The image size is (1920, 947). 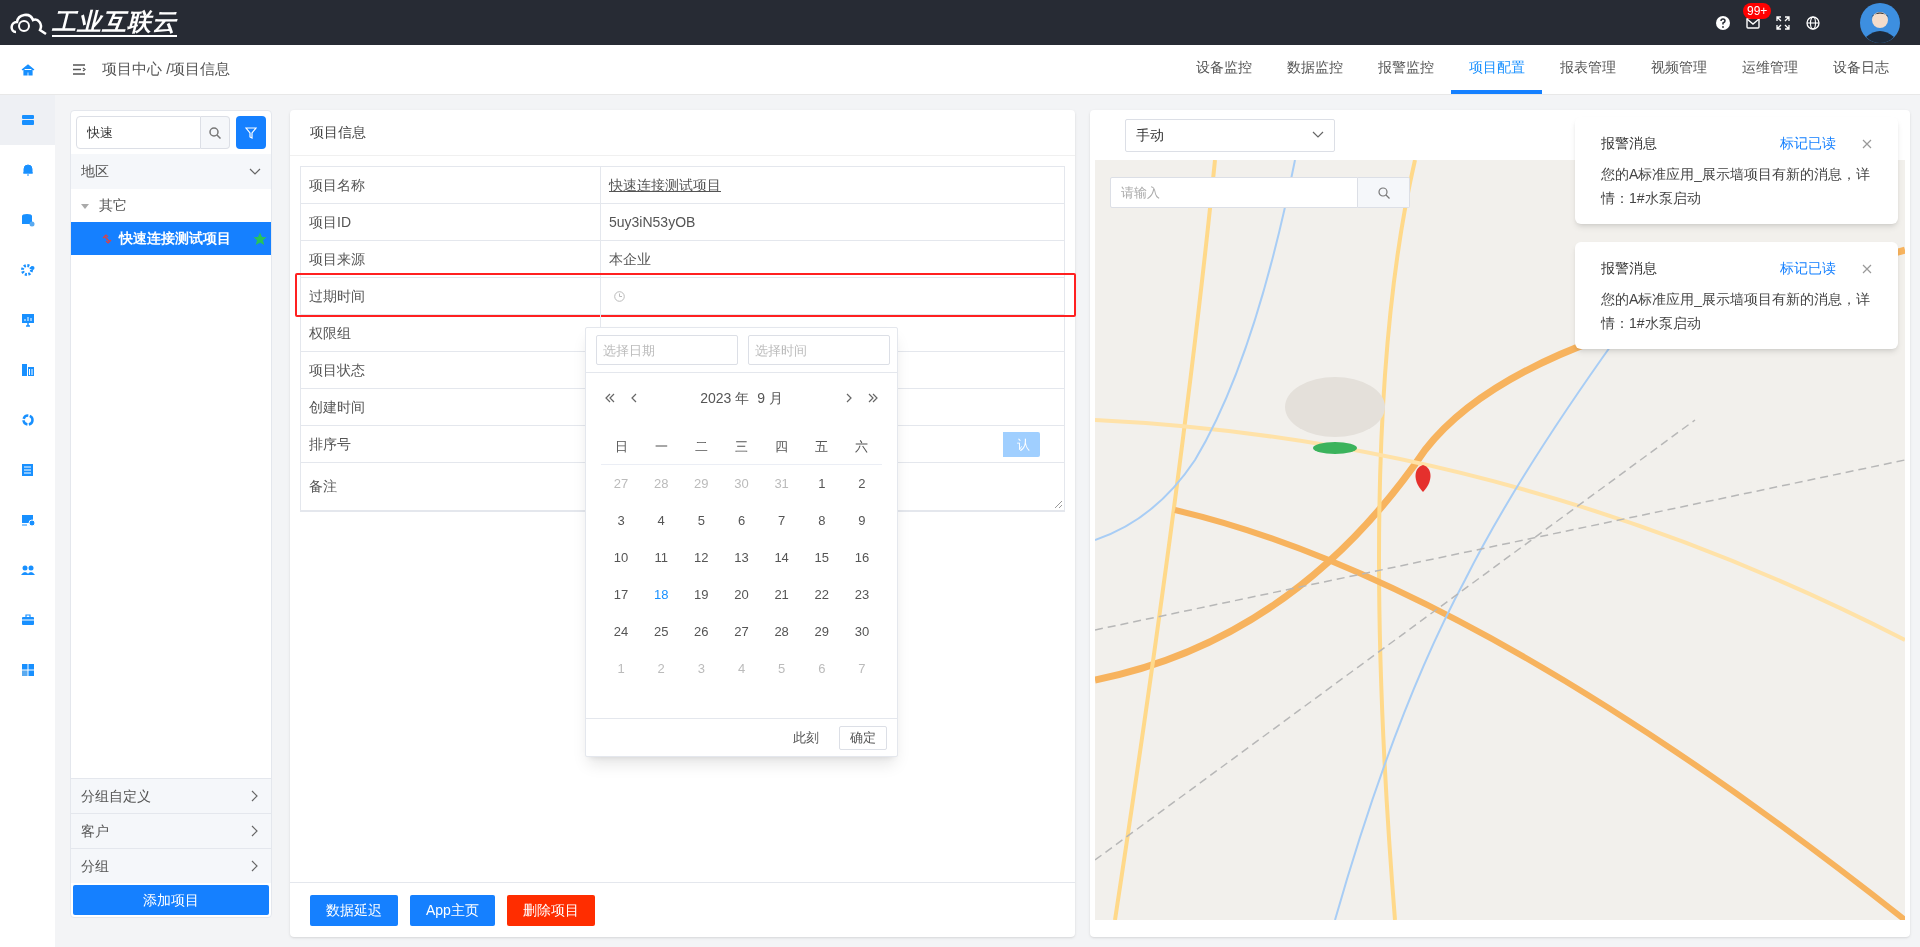 I want to click on weekday-label: 日, so click(x=621, y=446).